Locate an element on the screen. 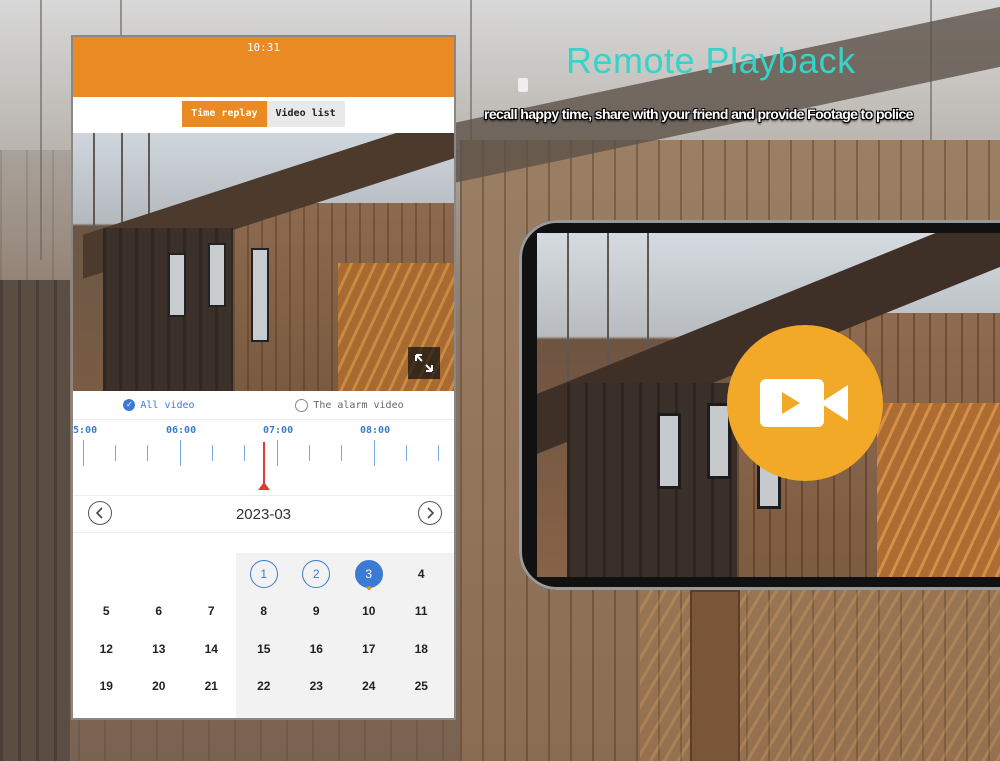 The image size is (1000, 761). expand-icon-glyph is located at coordinates (424, 363).